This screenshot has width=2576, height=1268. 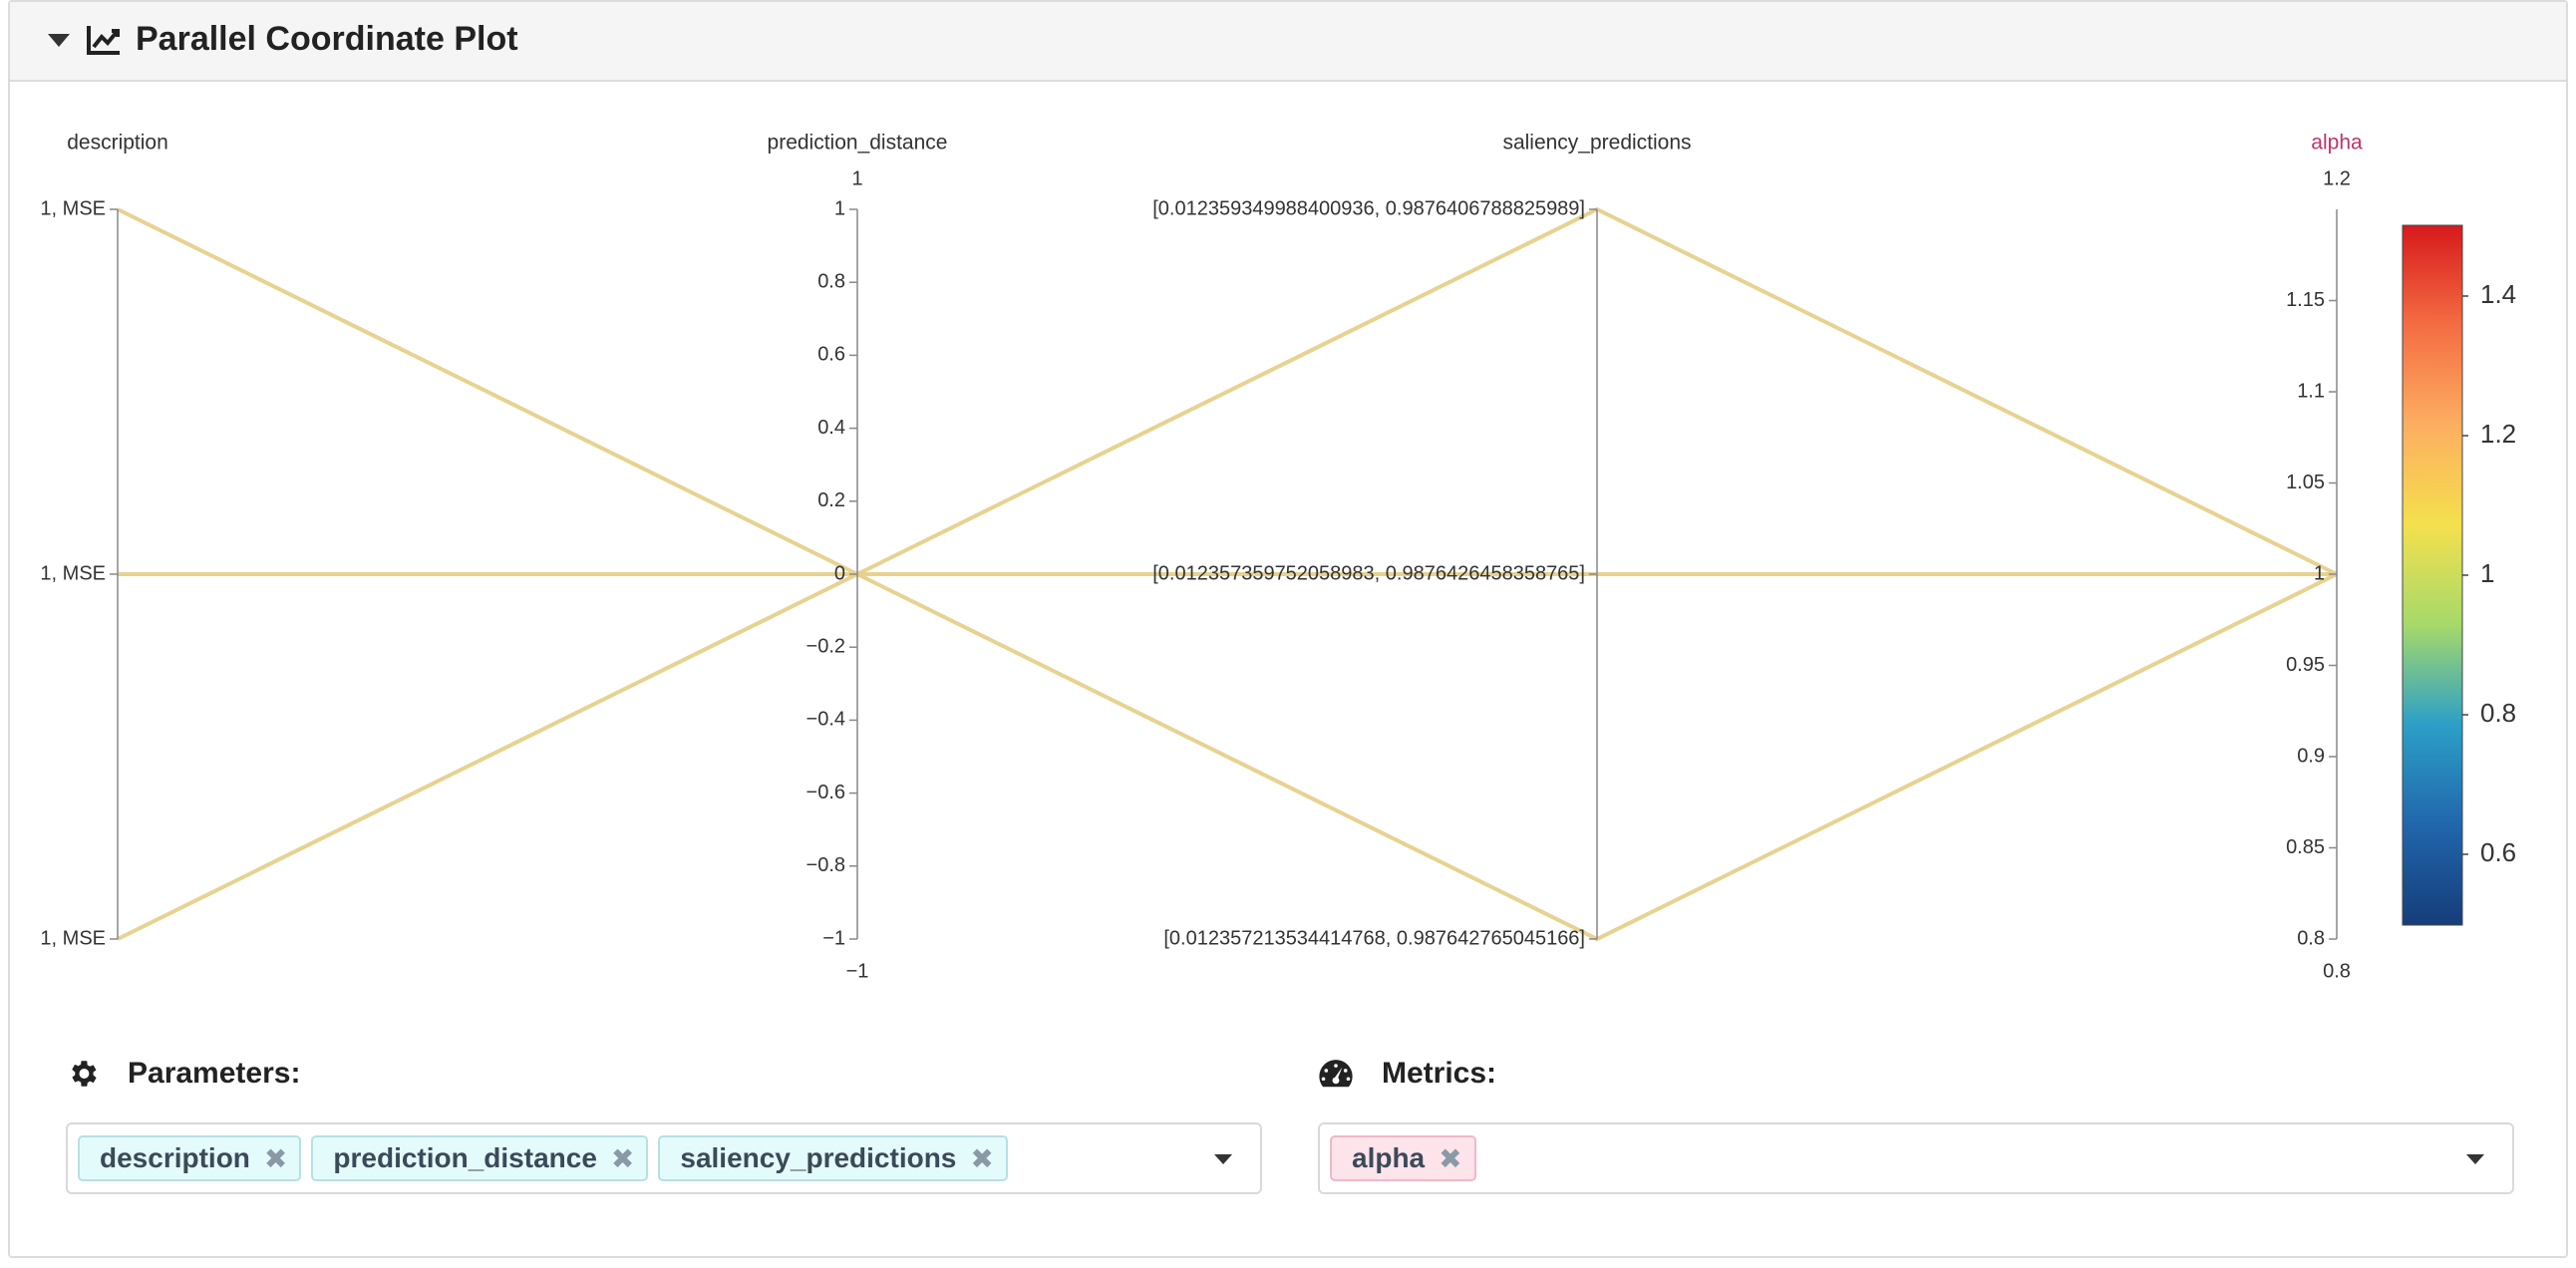 What do you see at coordinates (2305, 847) in the screenshot?
I see `tick-label: 0.85` at bounding box center [2305, 847].